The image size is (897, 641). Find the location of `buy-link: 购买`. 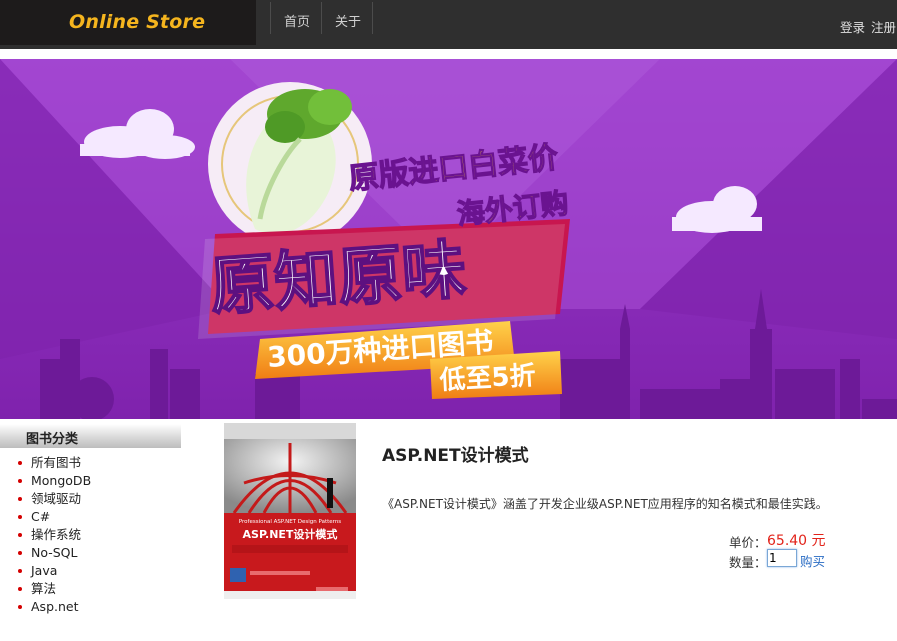

buy-link: 购买 is located at coordinates (812, 560).